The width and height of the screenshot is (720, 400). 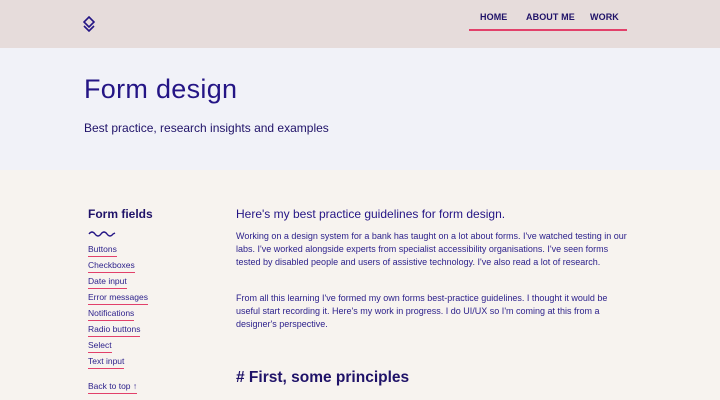 I want to click on back-to-top-link: Back to top ↑, so click(x=113, y=387).